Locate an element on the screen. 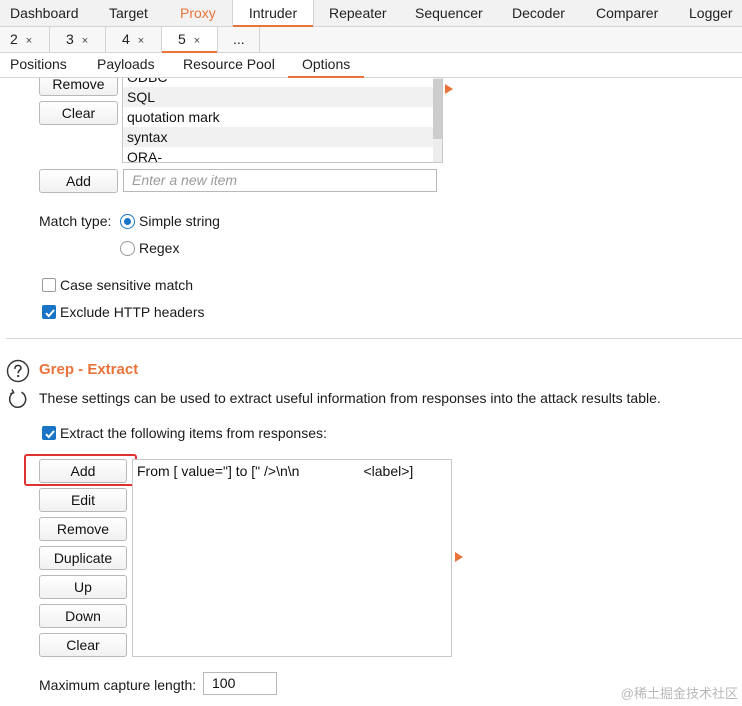 This screenshot has height=706, width=742. watermark: @稀土掘金技术社区 is located at coordinates (679, 693).